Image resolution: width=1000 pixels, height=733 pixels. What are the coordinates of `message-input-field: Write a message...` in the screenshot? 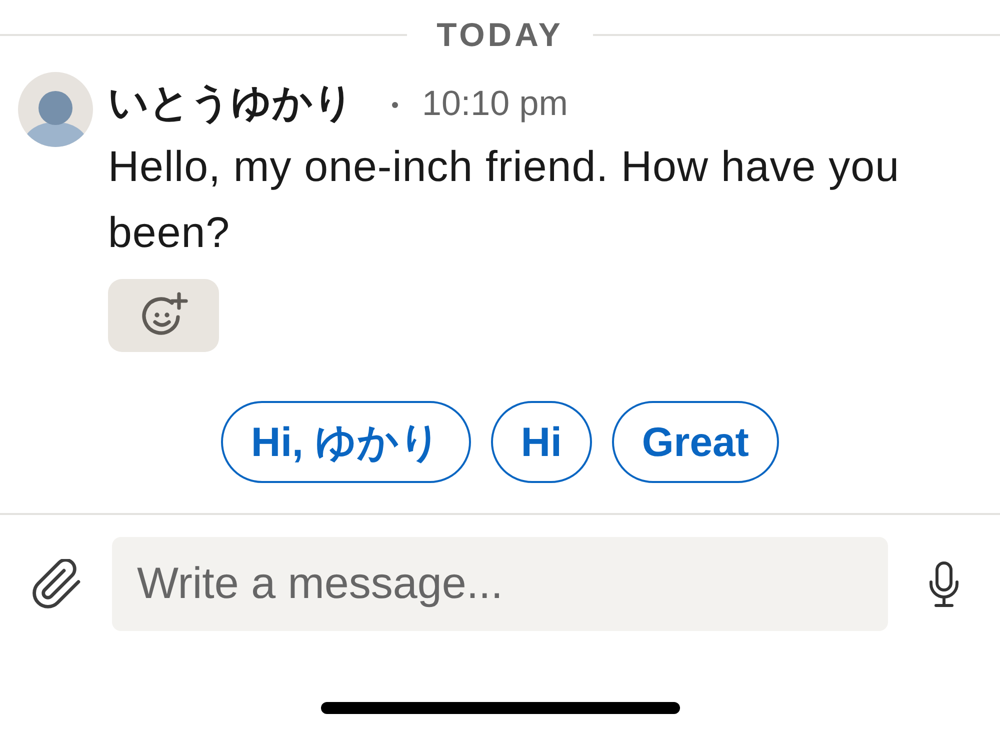 It's located at (500, 584).